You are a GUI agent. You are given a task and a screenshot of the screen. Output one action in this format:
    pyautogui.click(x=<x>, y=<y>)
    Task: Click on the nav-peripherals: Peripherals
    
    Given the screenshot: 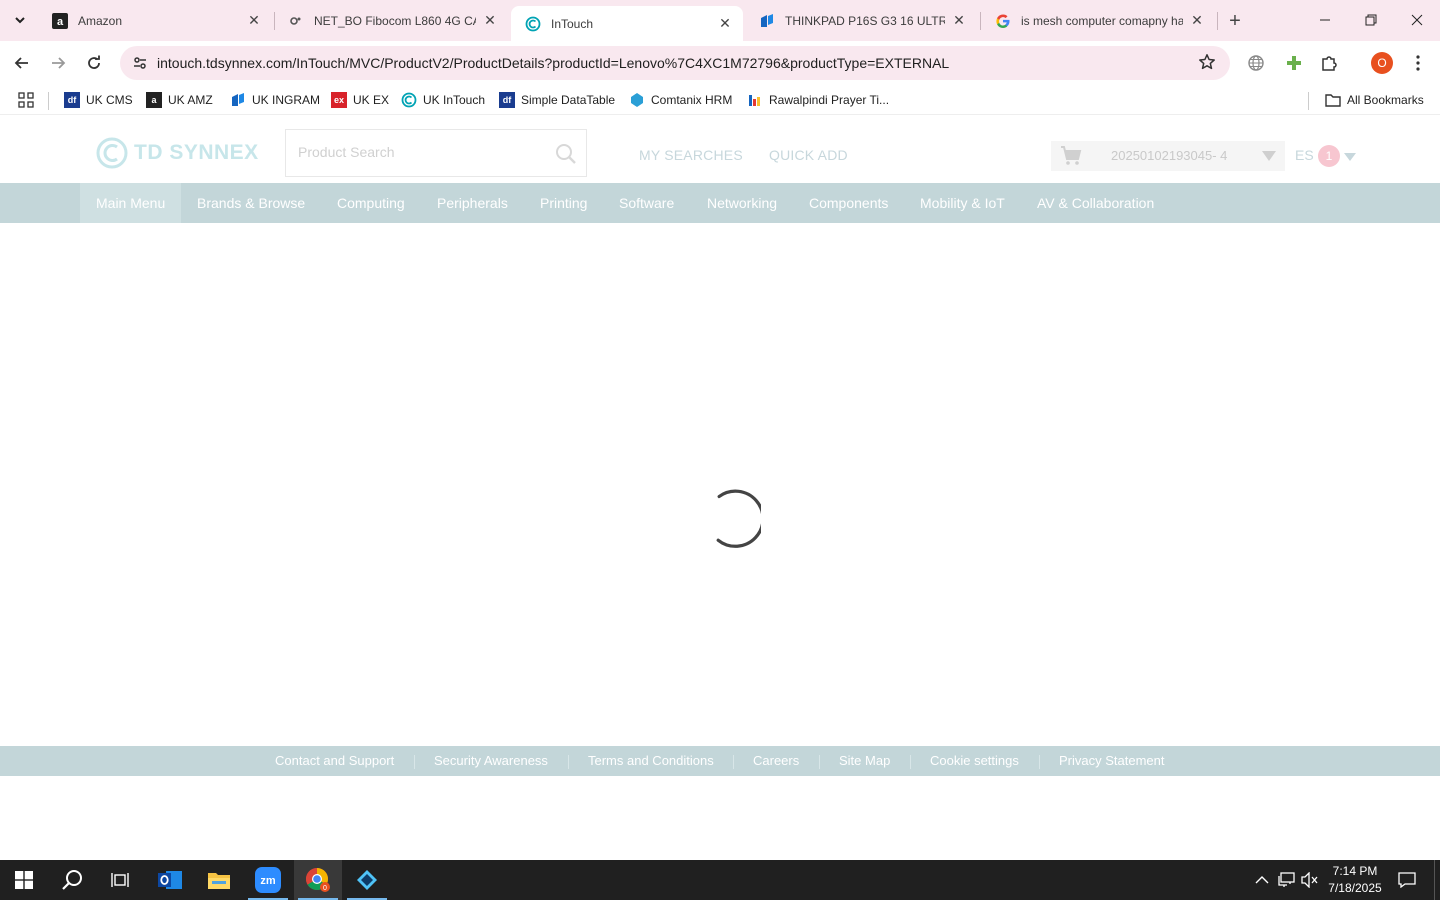 What is the action you would take?
    pyautogui.click(x=472, y=203)
    